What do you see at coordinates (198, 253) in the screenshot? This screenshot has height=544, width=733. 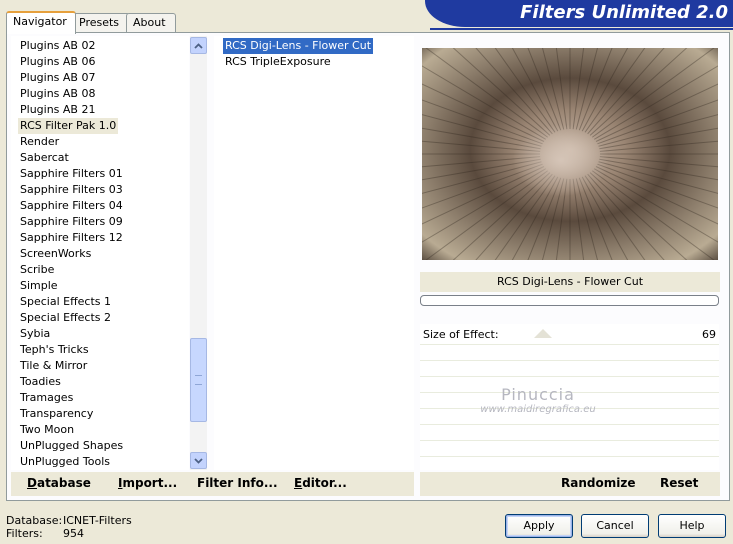 I see `category-scrollbar` at bounding box center [198, 253].